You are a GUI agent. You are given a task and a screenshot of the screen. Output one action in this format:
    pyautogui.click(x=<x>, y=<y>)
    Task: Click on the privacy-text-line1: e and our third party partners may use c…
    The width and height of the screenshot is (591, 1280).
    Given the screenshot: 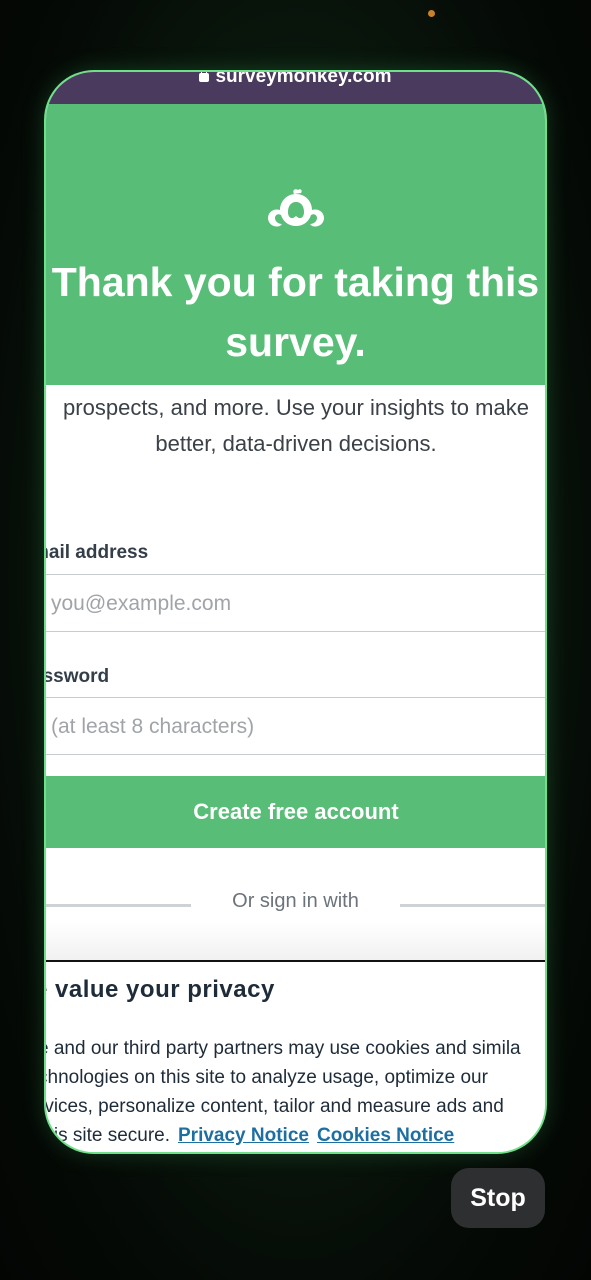 What is the action you would take?
    pyautogui.click(x=283, y=1048)
    